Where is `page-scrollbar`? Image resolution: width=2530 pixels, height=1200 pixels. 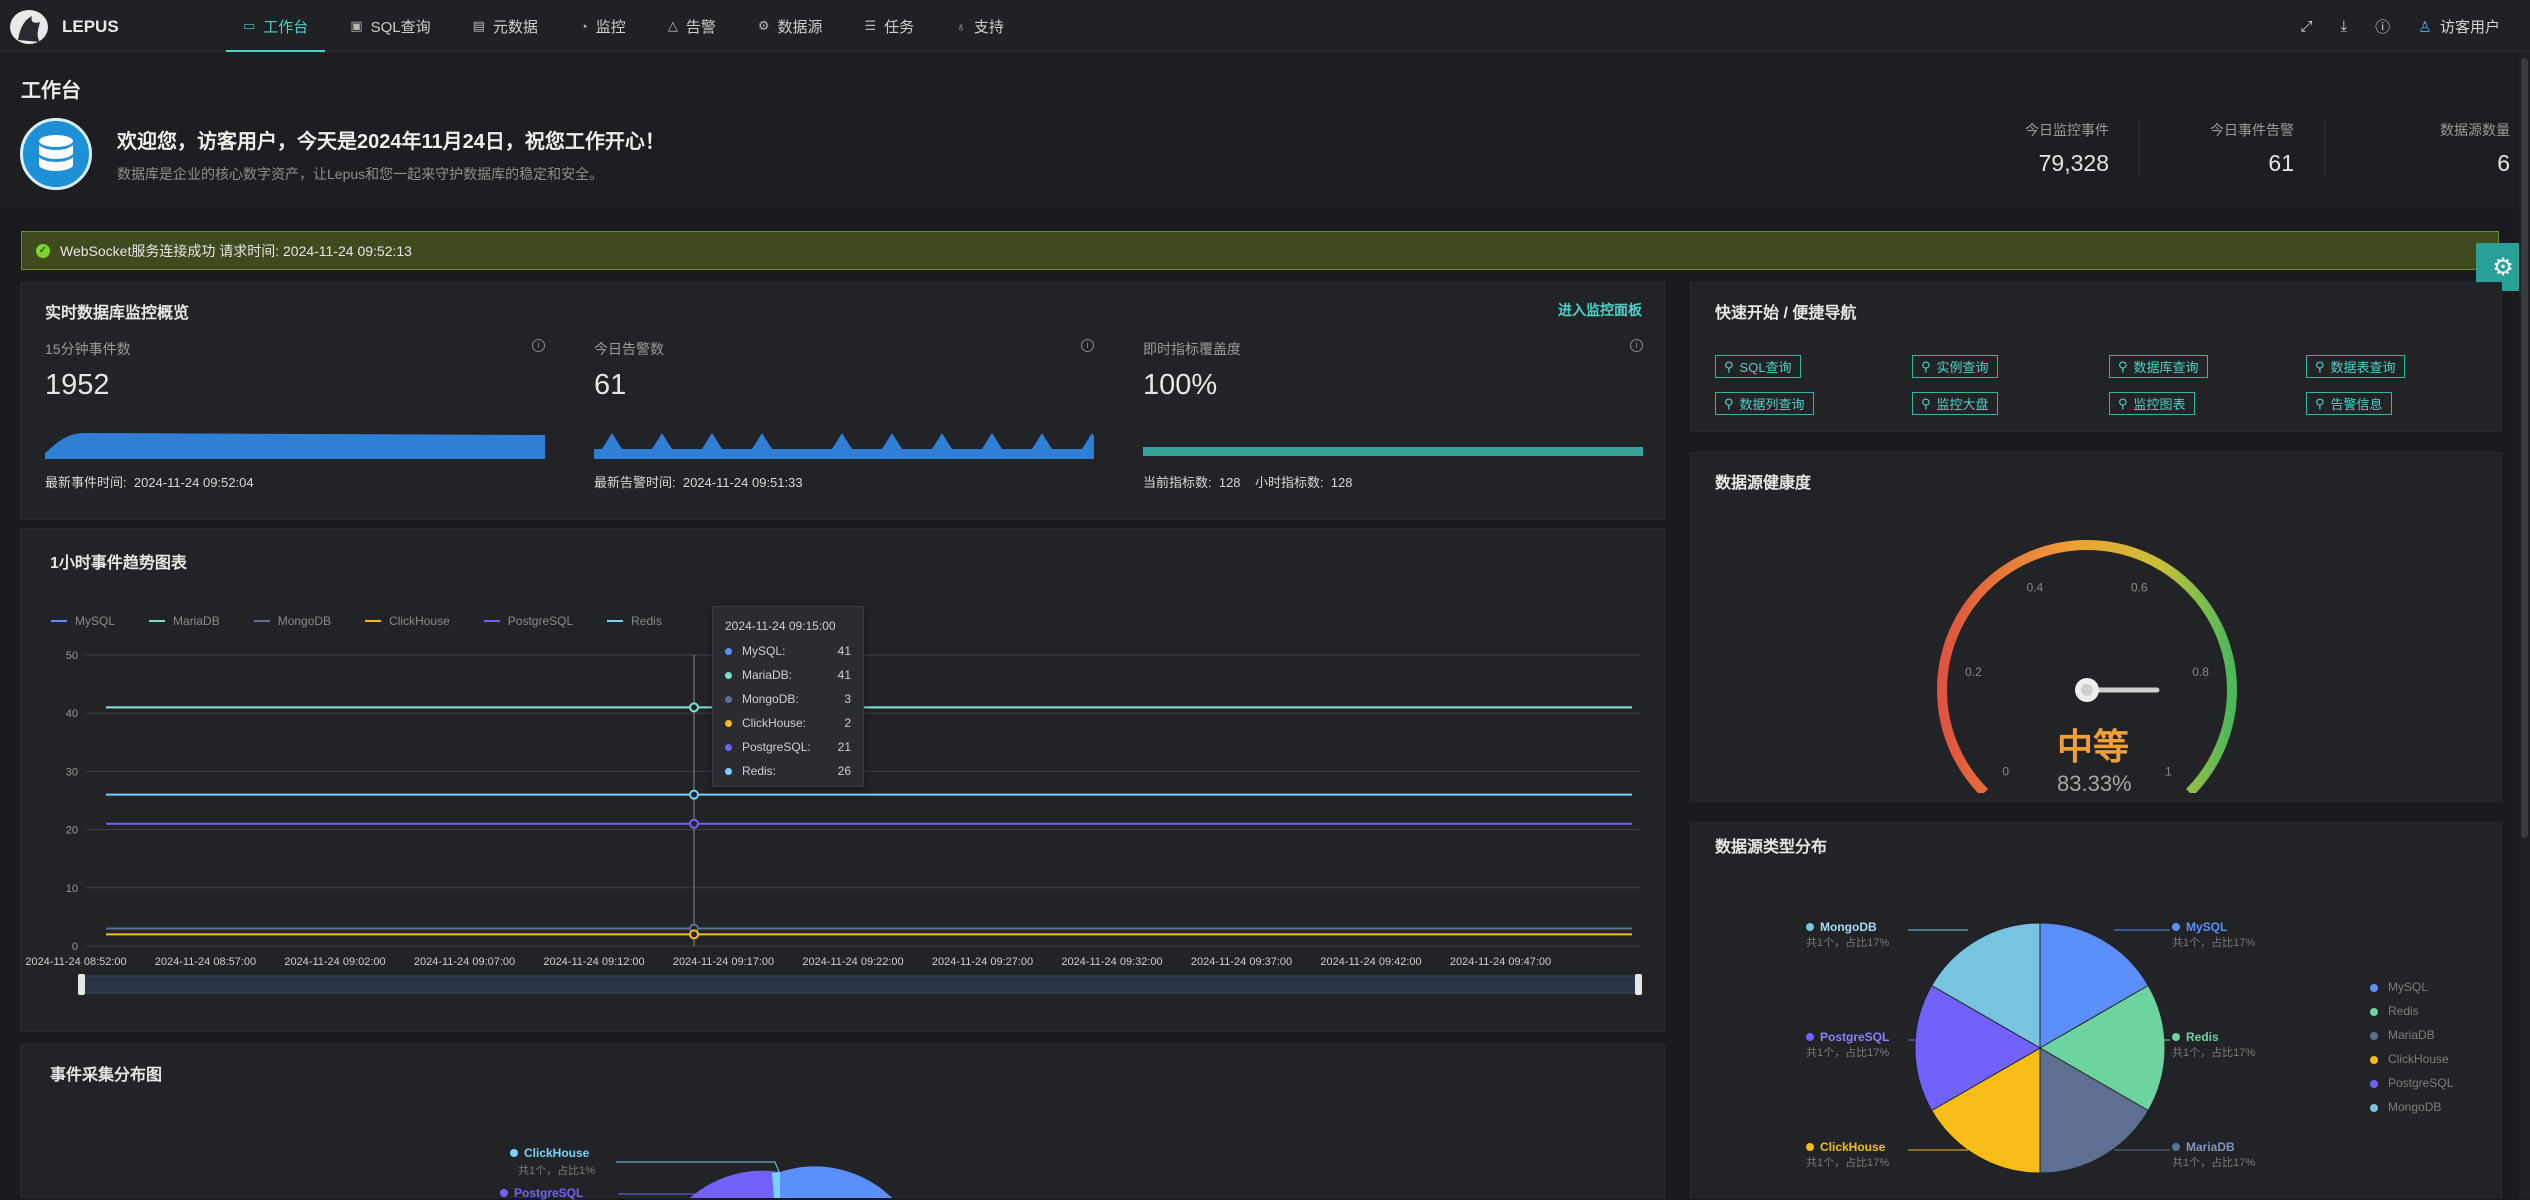
page-scrollbar is located at coordinates (2524, 625).